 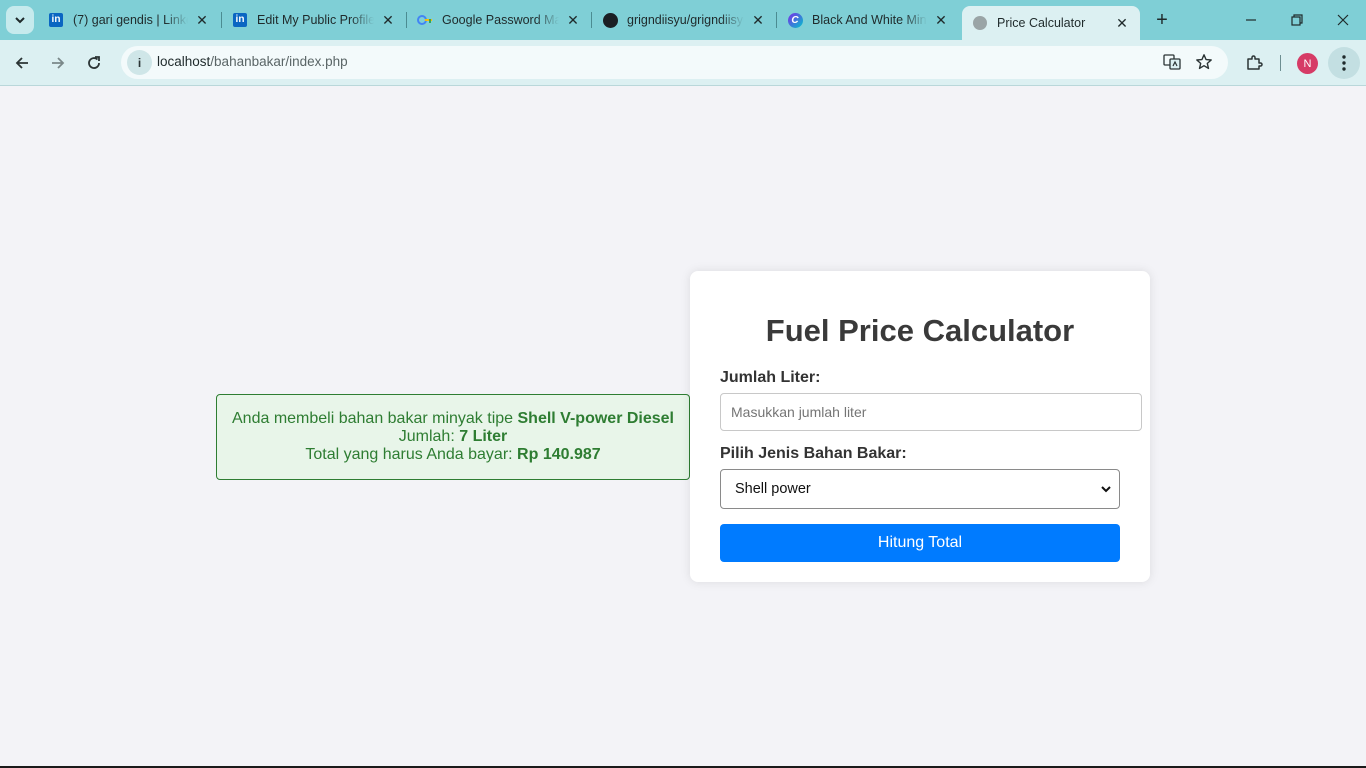 I want to click on url-host: localhost, so click(x=184, y=61).